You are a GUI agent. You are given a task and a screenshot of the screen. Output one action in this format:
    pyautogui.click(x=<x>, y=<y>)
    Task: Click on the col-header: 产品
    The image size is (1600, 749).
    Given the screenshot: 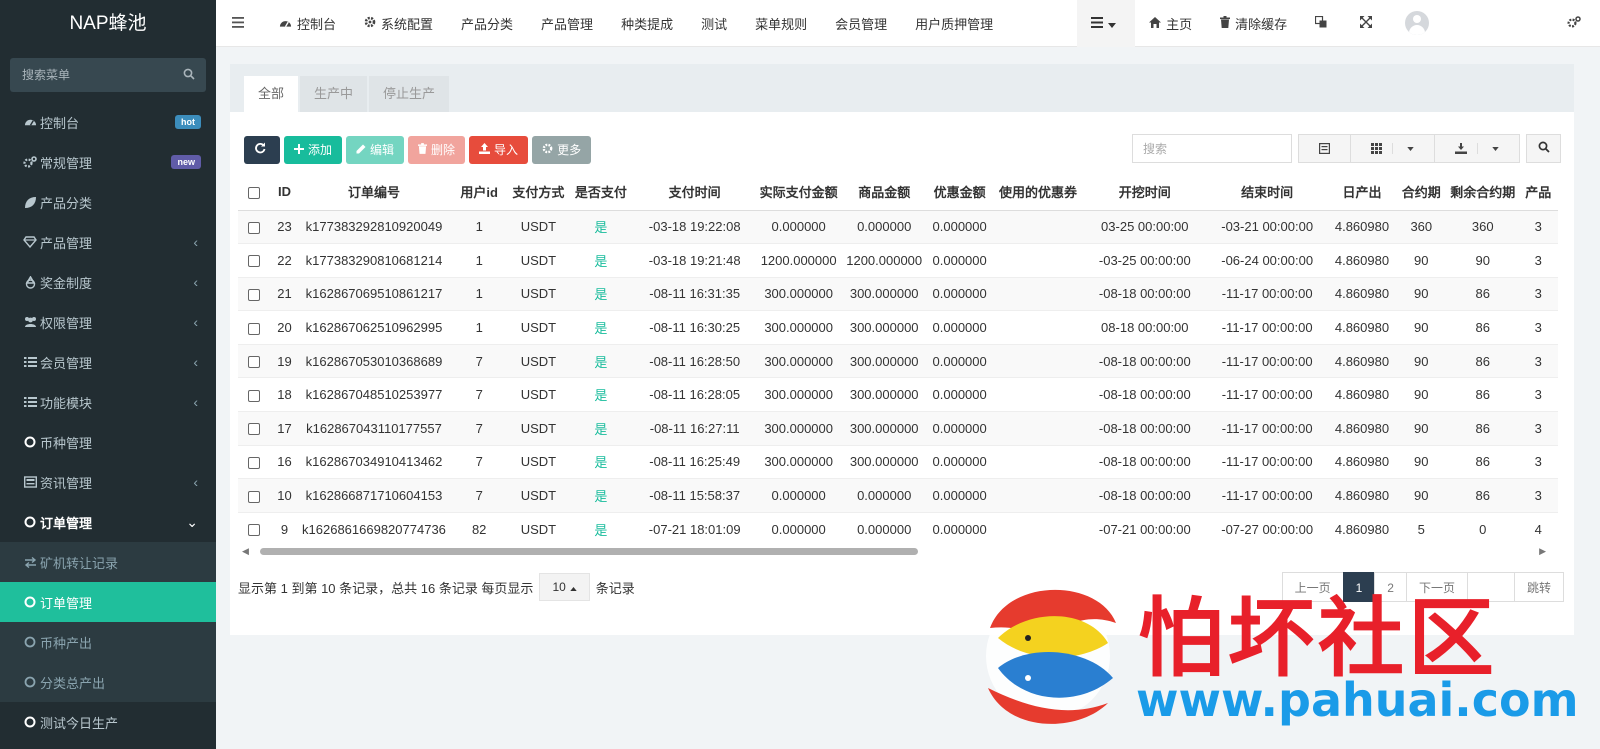 What is the action you would take?
    pyautogui.click(x=1538, y=192)
    